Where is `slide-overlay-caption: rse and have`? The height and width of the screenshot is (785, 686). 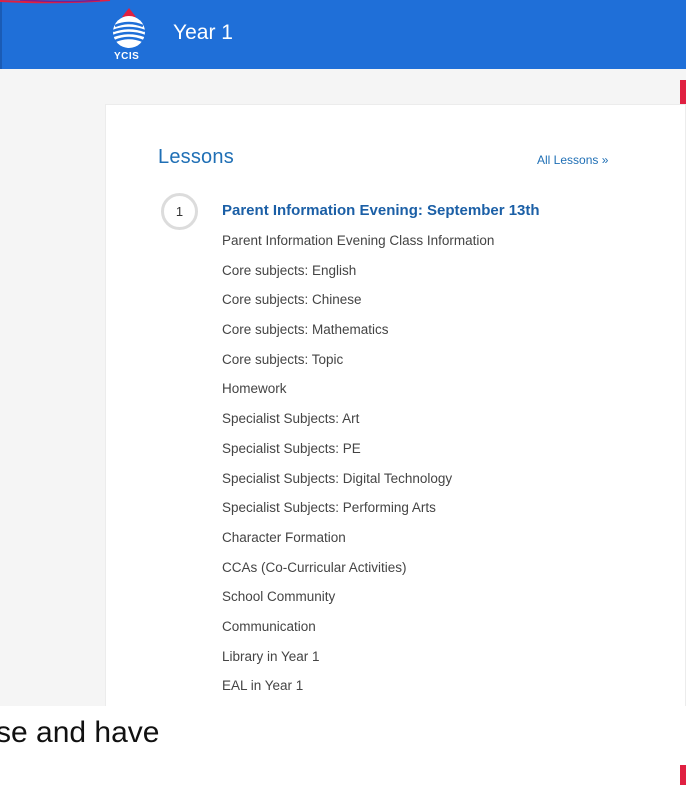
slide-overlay-caption: rse and have is located at coordinates (80, 732).